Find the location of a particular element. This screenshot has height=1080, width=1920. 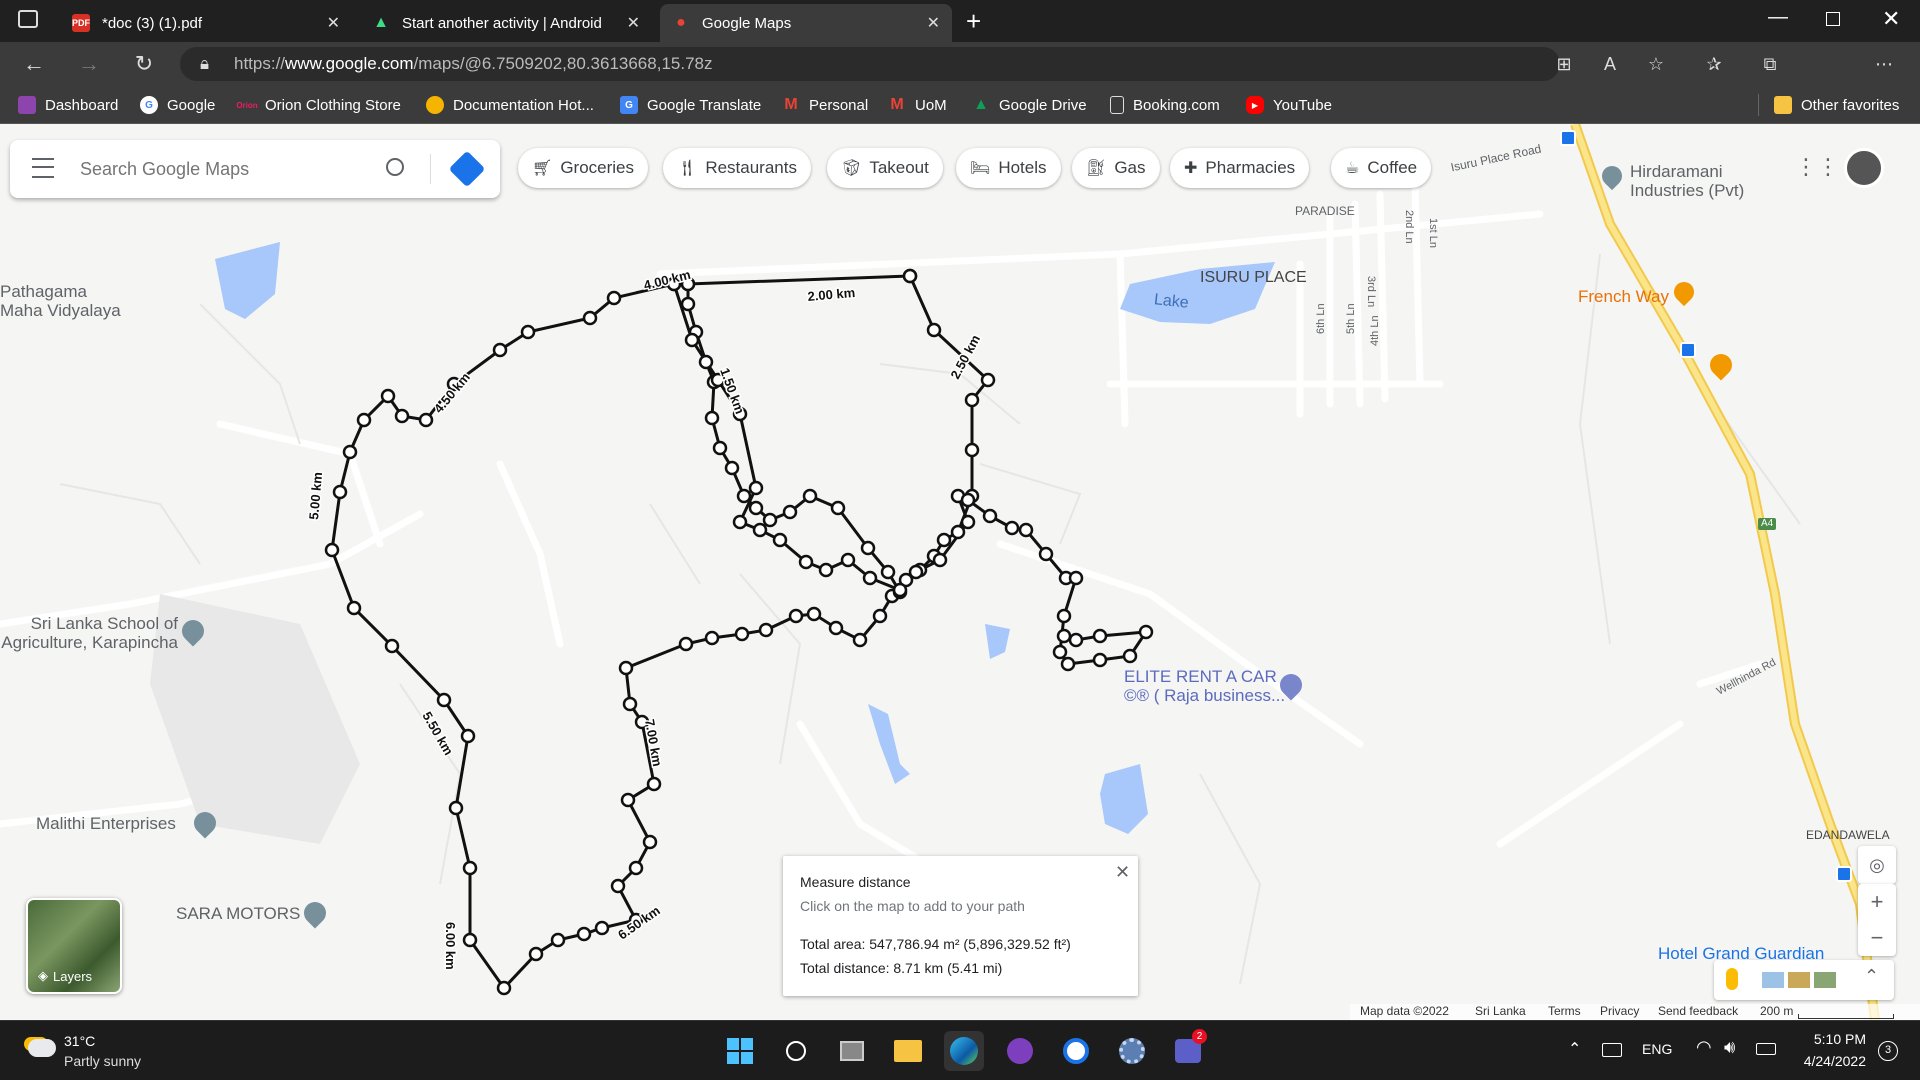

keyboard-icon is located at coordinates (1612, 1050).